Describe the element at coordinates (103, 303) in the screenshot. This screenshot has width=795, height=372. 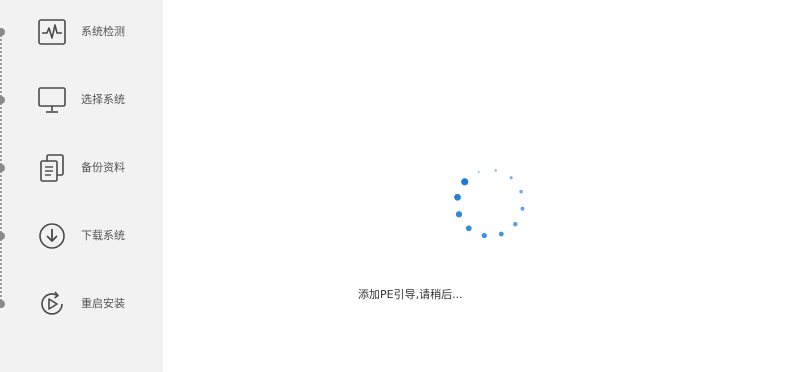
I see `step-label: 重启安装` at that location.